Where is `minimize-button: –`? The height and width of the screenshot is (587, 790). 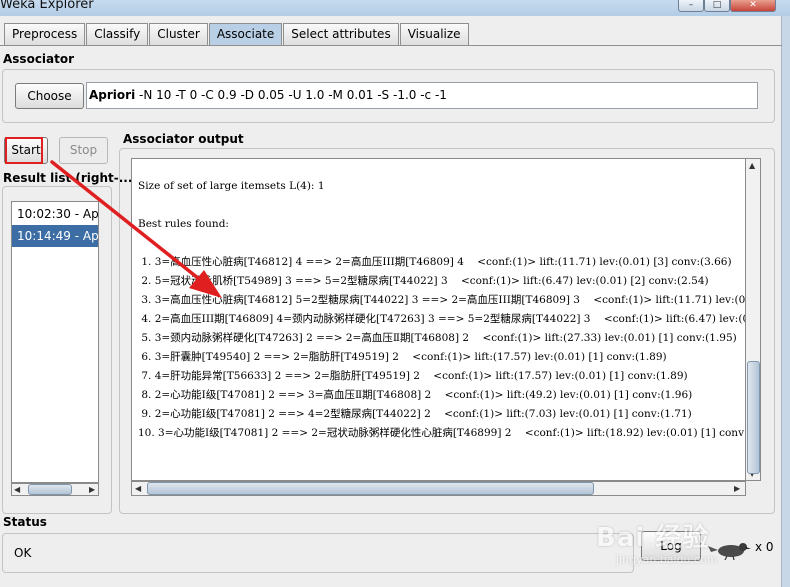 minimize-button: – is located at coordinates (691, 6).